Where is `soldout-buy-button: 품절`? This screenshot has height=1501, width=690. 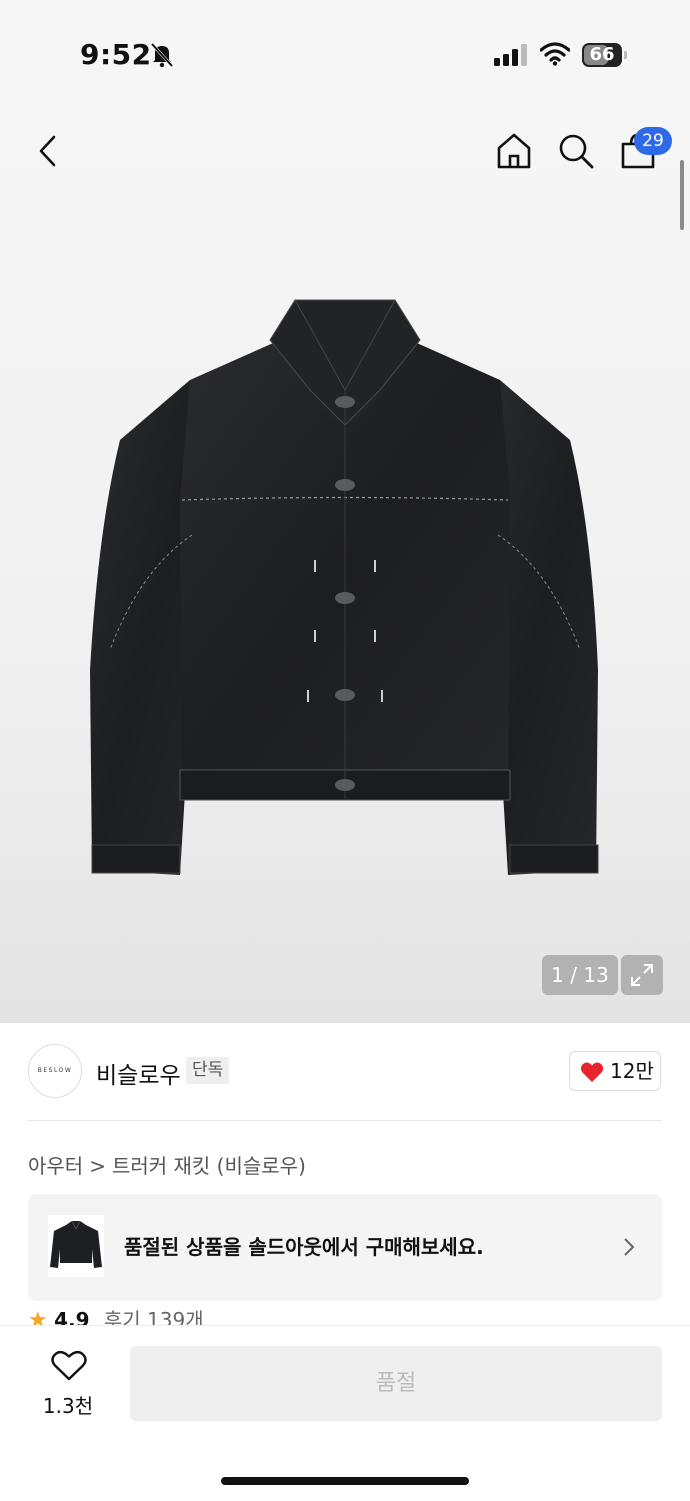
soldout-buy-button: 품절 is located at coordinates (396, 1383).